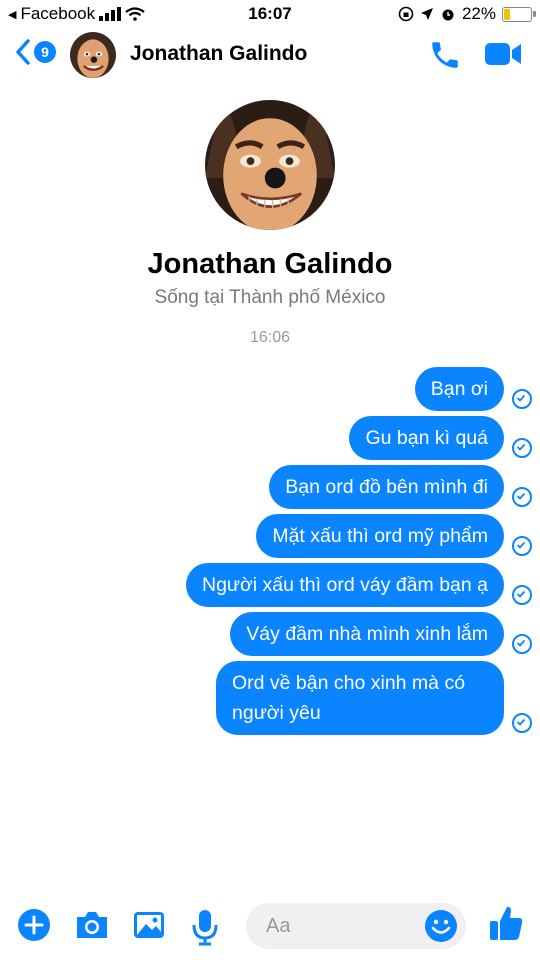 The height and width of the screenshot is (960, 540). What do you see at coordinates (278, 926) in the screenshot?
I see `message-input-placeholder: Aa` at bounding box center [278, 926].